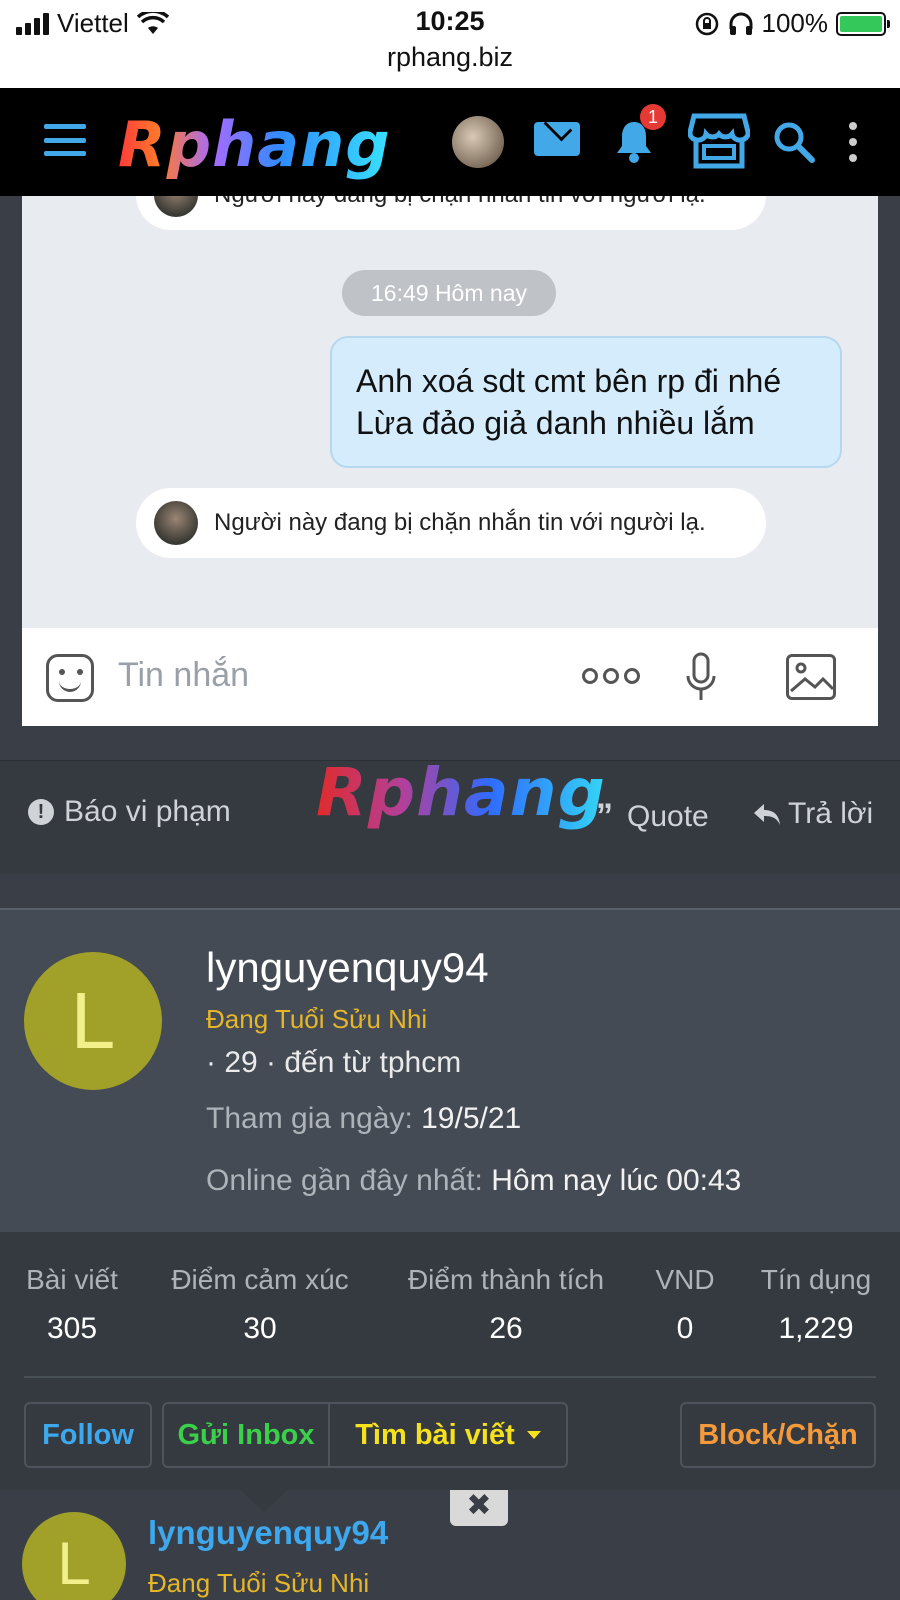  I want to click on member-avatar: L, so click(93, 1021).